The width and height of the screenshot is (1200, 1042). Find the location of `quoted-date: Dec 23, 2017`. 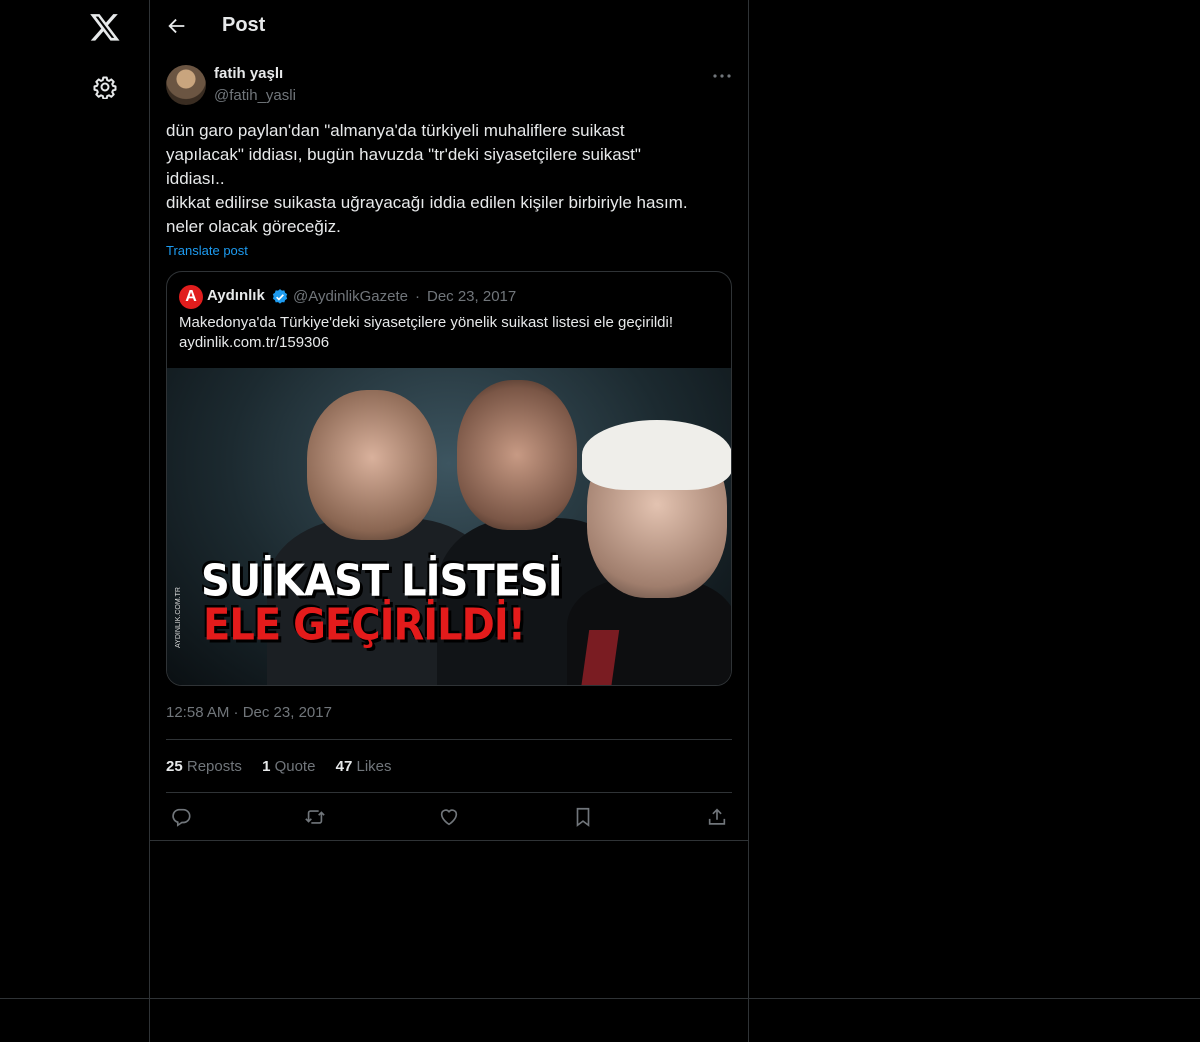

quoted-date: Dec 23, 2017 is located at coordinates (472, 296).